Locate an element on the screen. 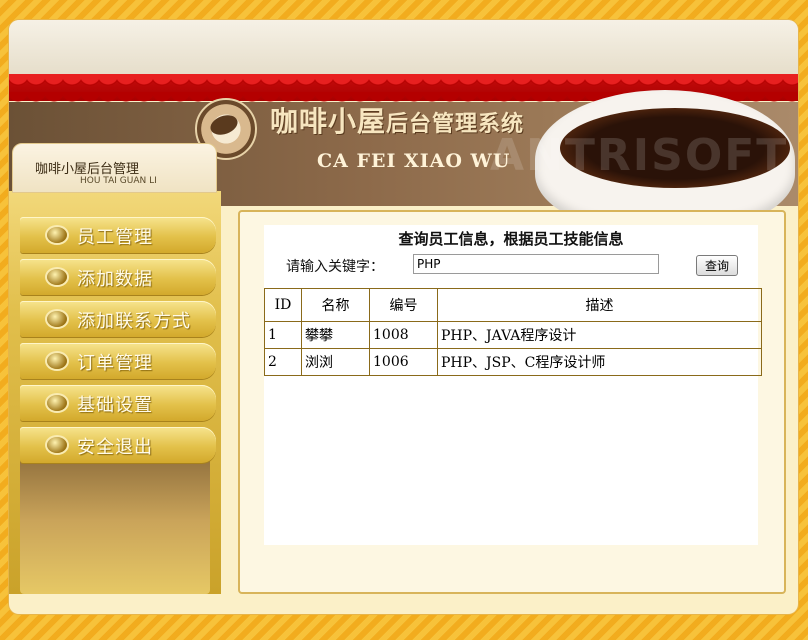 This screenshot has height=640, width=808. column-header-description: 描述 is located at coordinates (599, 305).